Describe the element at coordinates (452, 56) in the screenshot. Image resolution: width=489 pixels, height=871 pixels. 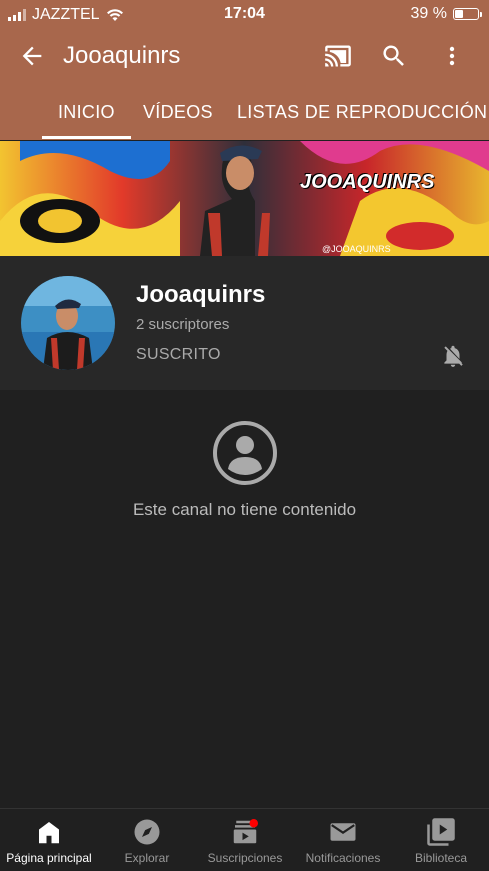
I see `more-options-icon` at that location.